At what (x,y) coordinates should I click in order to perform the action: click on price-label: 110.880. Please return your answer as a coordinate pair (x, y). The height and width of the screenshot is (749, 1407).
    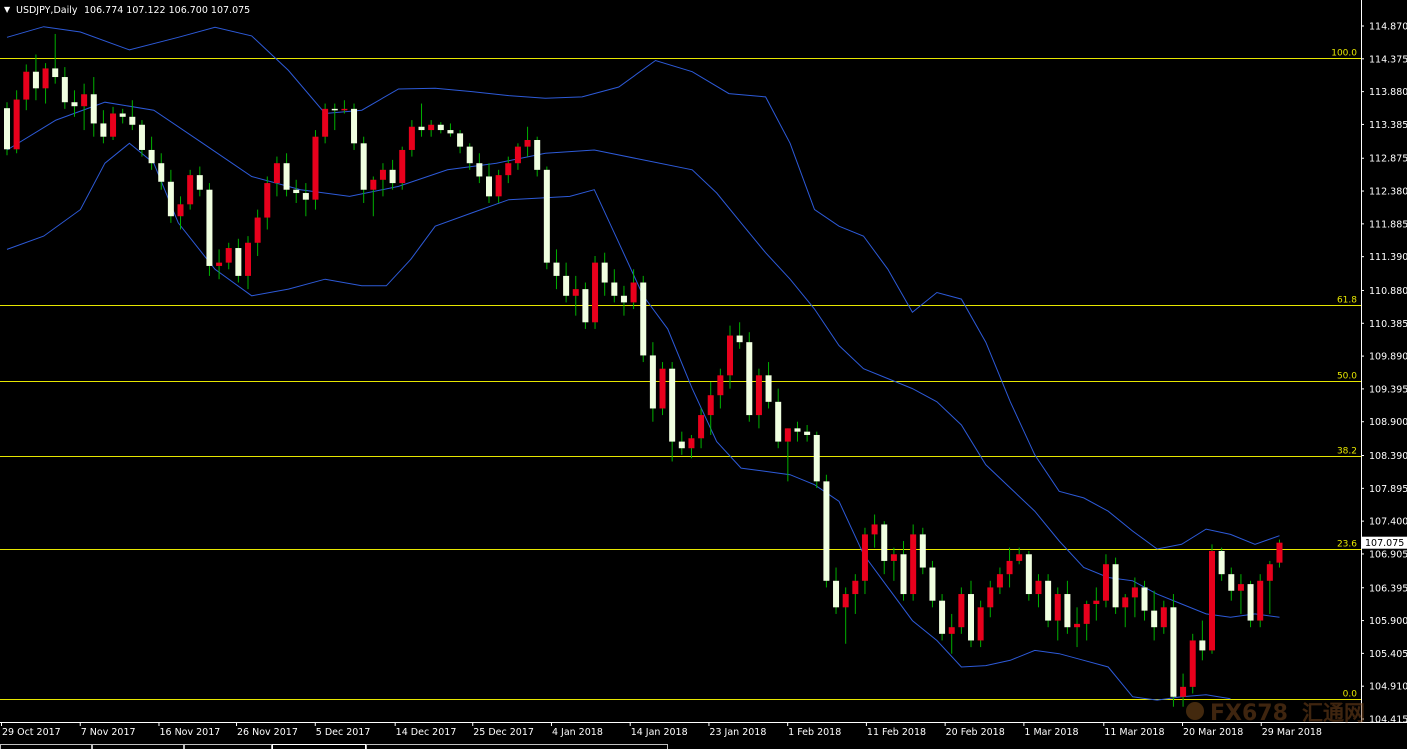
    Looking at the image, I should click on (1388, 291).